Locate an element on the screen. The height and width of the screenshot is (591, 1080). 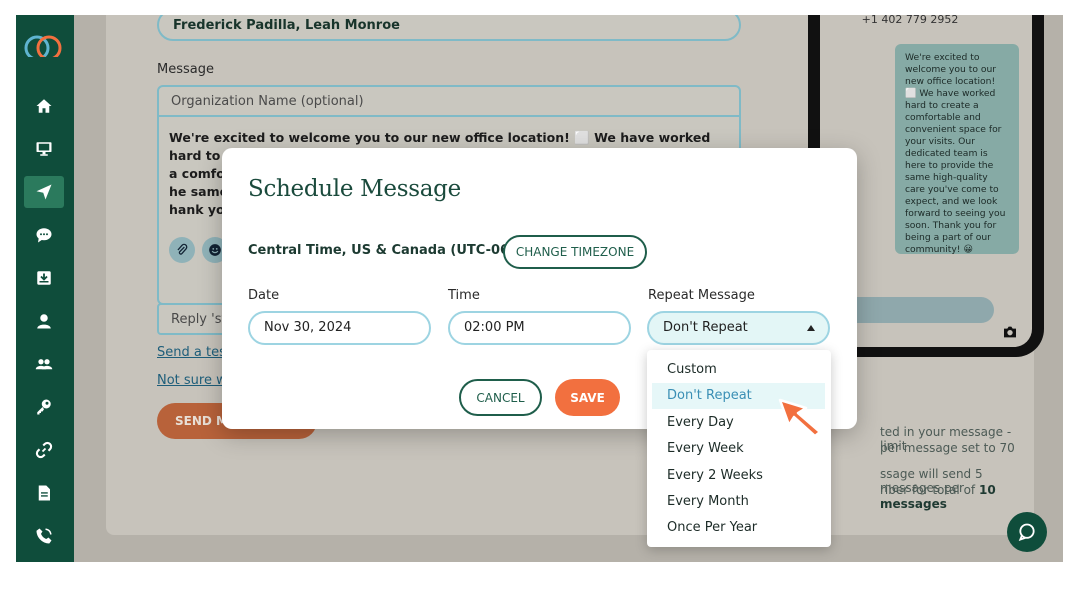
group-icon is located at coordinates (44, 364).